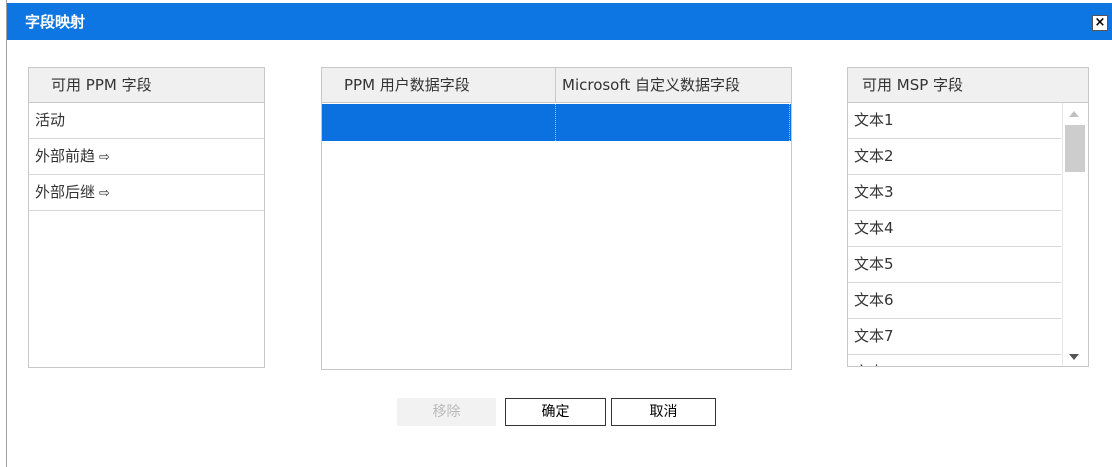  What do you see at coordinates (1074, 357) in the screenshot?
I see `scroll-down-arrow-icon` at bounding box center [1074, 357].